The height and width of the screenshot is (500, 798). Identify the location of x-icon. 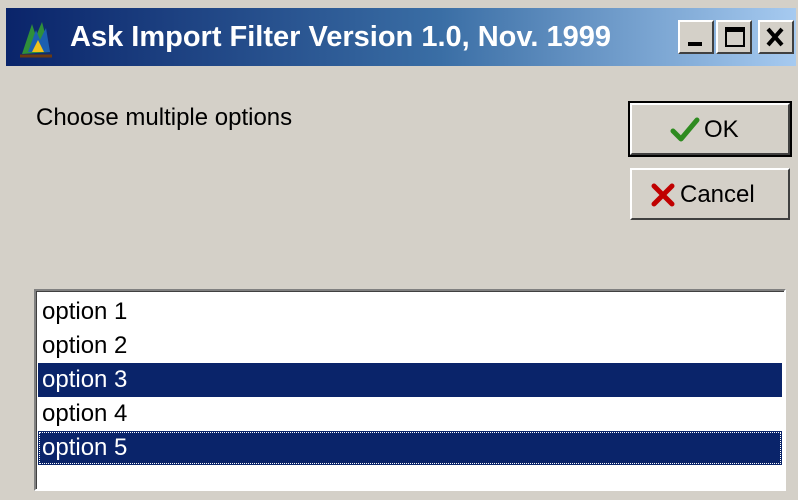
(663, 198).